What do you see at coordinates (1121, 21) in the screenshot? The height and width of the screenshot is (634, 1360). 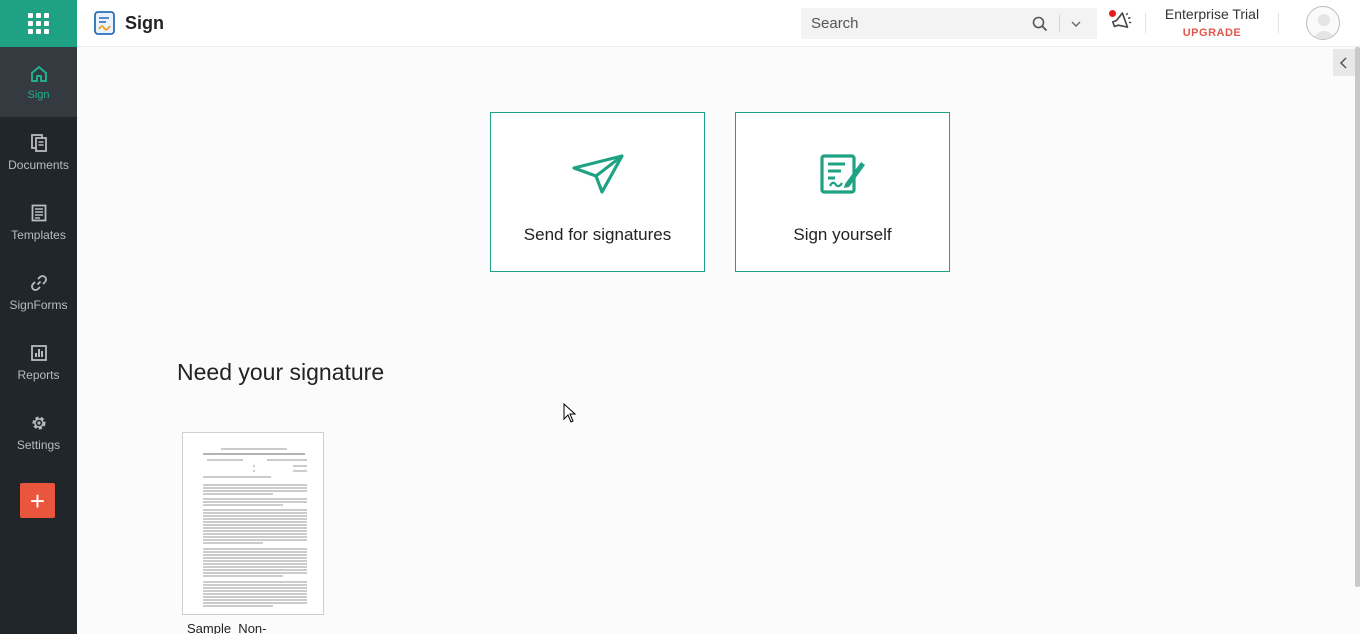 I see `announcements-button` at bounding box center [1121, 21].